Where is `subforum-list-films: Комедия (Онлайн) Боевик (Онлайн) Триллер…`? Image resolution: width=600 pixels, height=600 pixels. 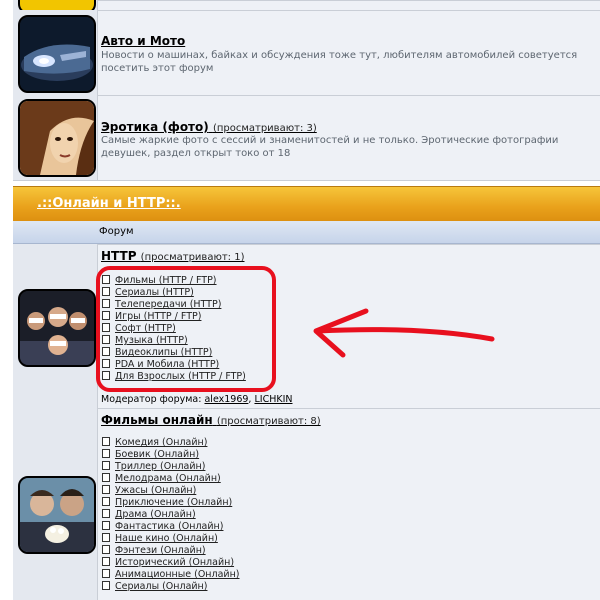
subforum-list-films: Комедия (Онлайн) Боевик (Онлайн) Триллер… is located at coordinates (171, 515).